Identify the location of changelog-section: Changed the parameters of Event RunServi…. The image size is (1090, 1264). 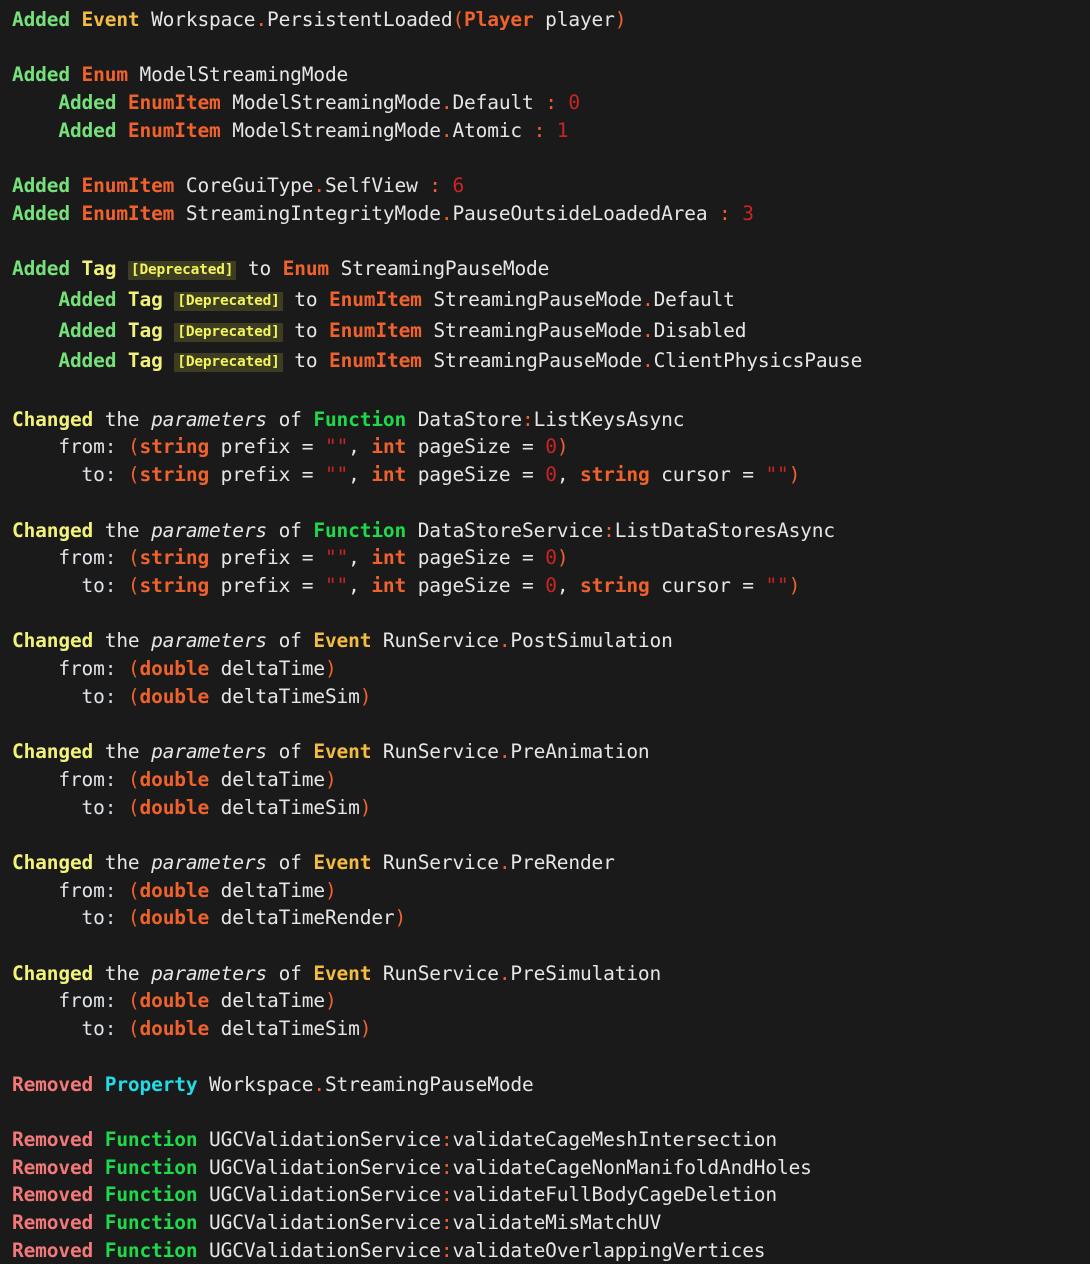
(551, 668).